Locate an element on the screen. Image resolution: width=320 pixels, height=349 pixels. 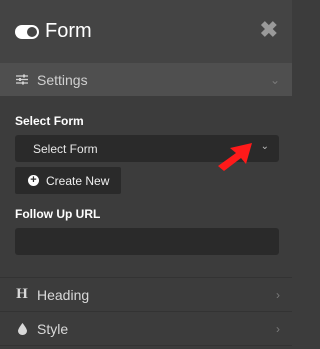
style-section-header: Style › is located at coordinates (146, 328).